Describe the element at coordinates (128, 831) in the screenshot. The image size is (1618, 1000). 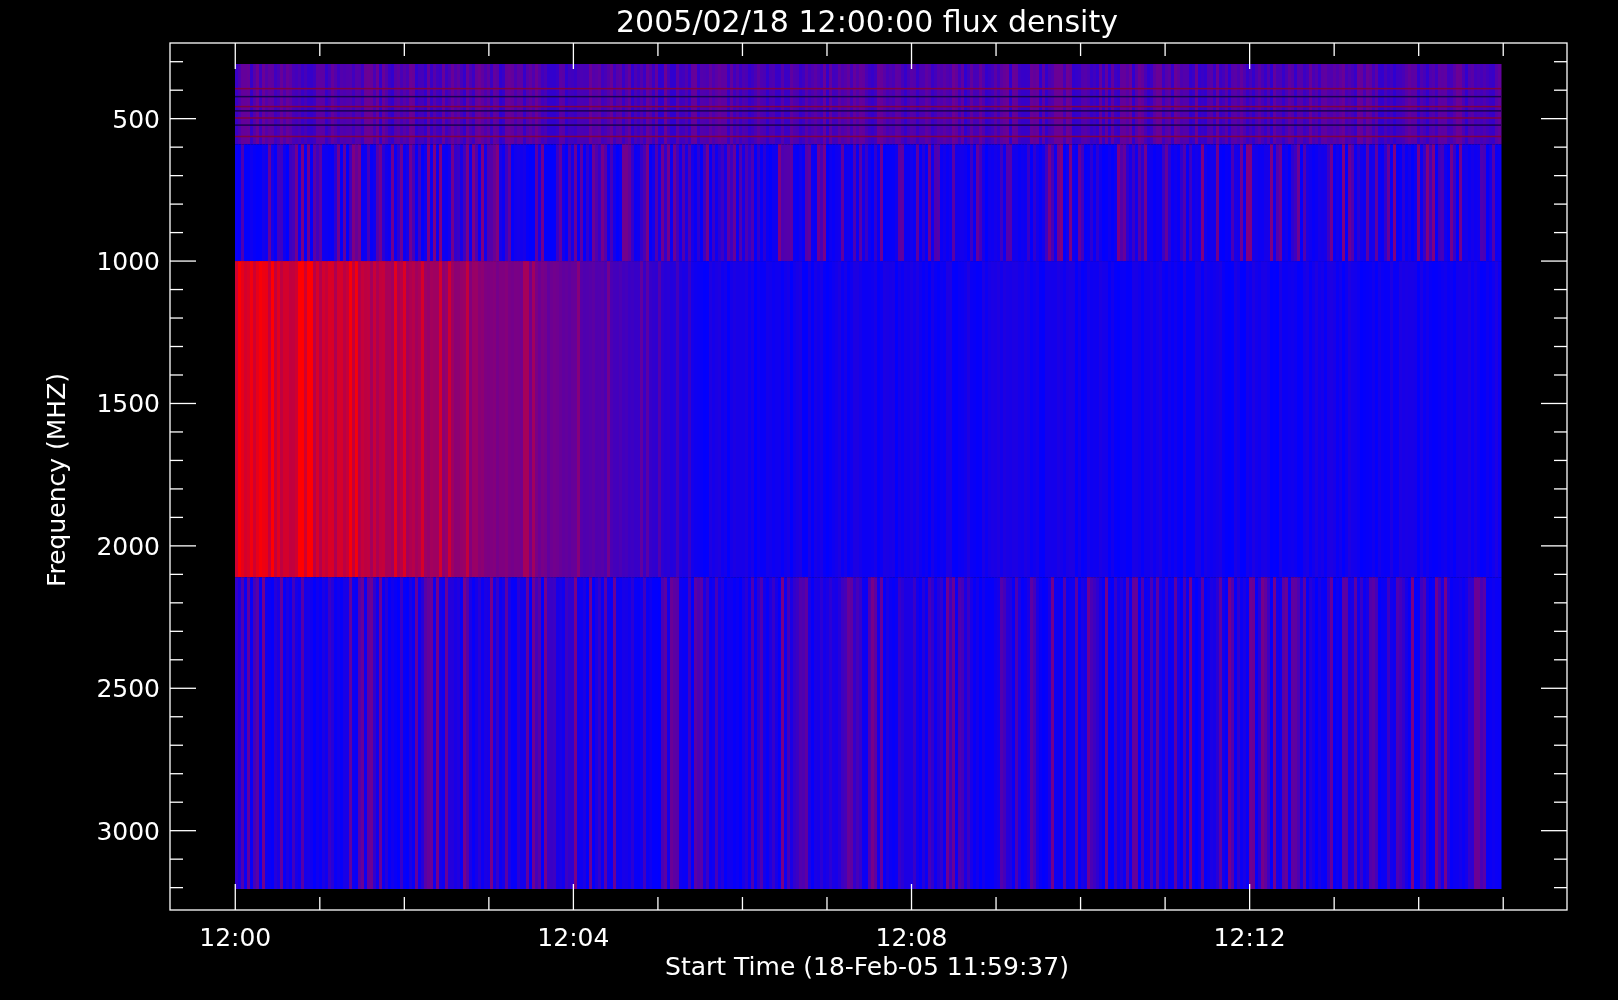
I see `y-tick-label: 3000` at that location.